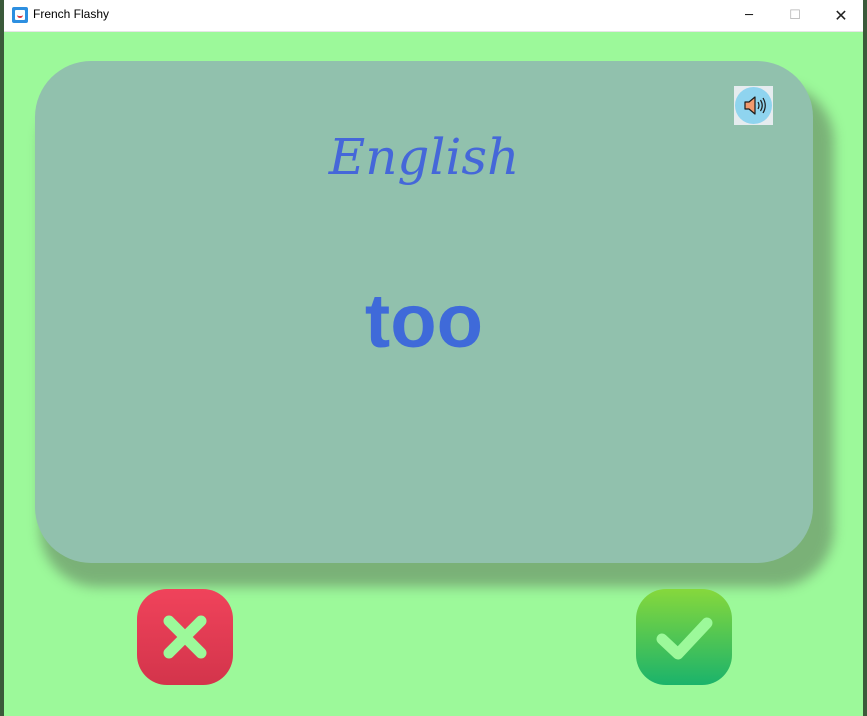  I want to click on close-button: ✕, so click(840, 15).